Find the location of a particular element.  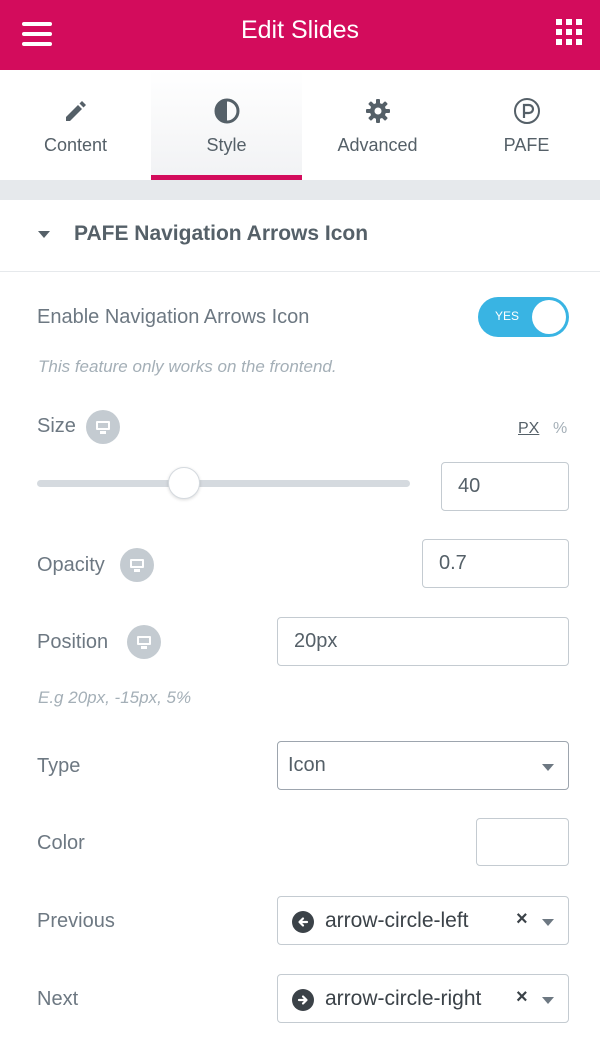

unit-percent-option: % is located at coordinates (560, 429).